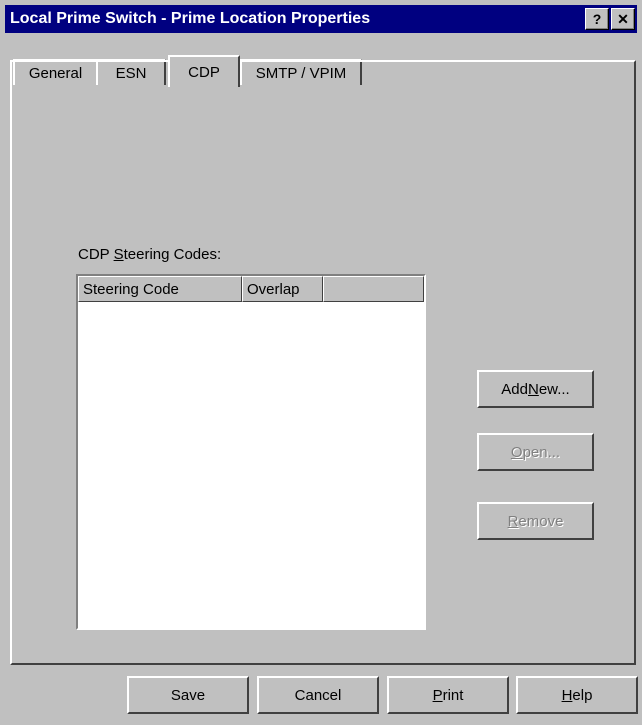  I want to click on save-button: Save, so click(188, 695).